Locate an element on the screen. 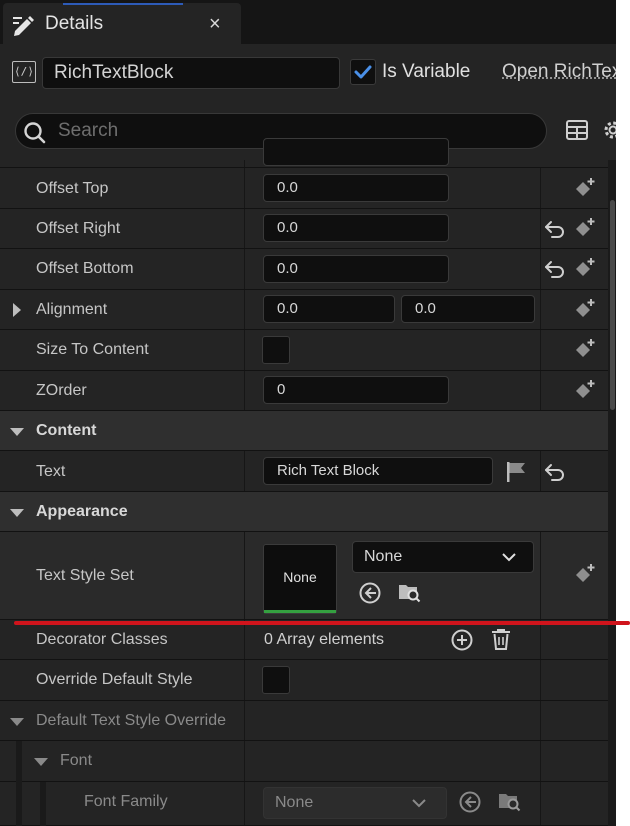 The height and width of the screenshot is (826, 630). checkmark-icon is located at coordinates (363, 72).